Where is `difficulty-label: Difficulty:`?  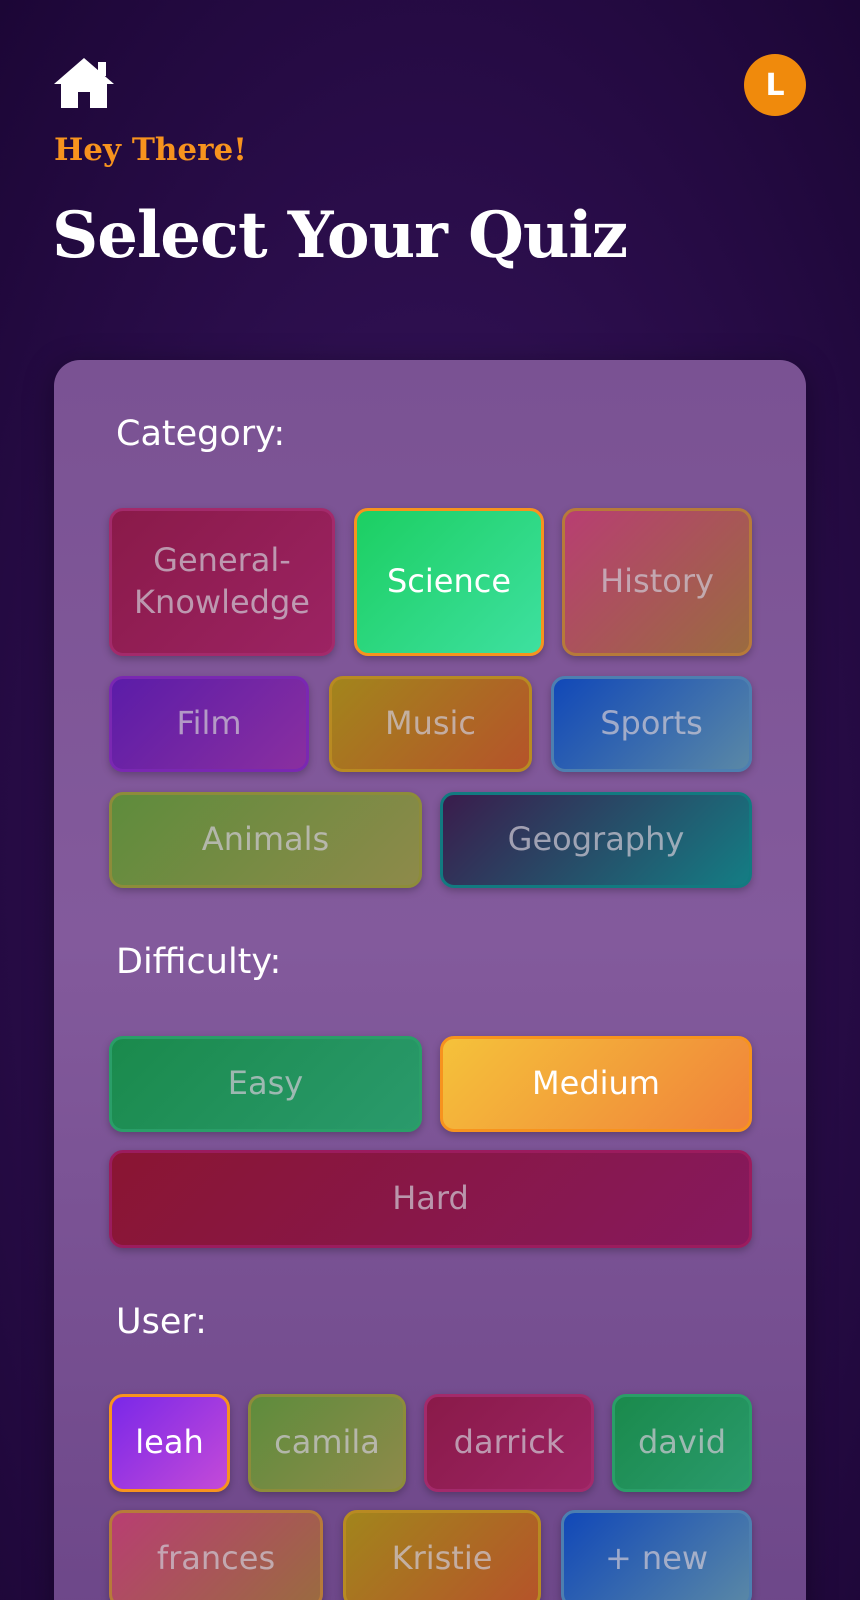 difficulty-label: Difficulty: is located at coordinates (199, 962).